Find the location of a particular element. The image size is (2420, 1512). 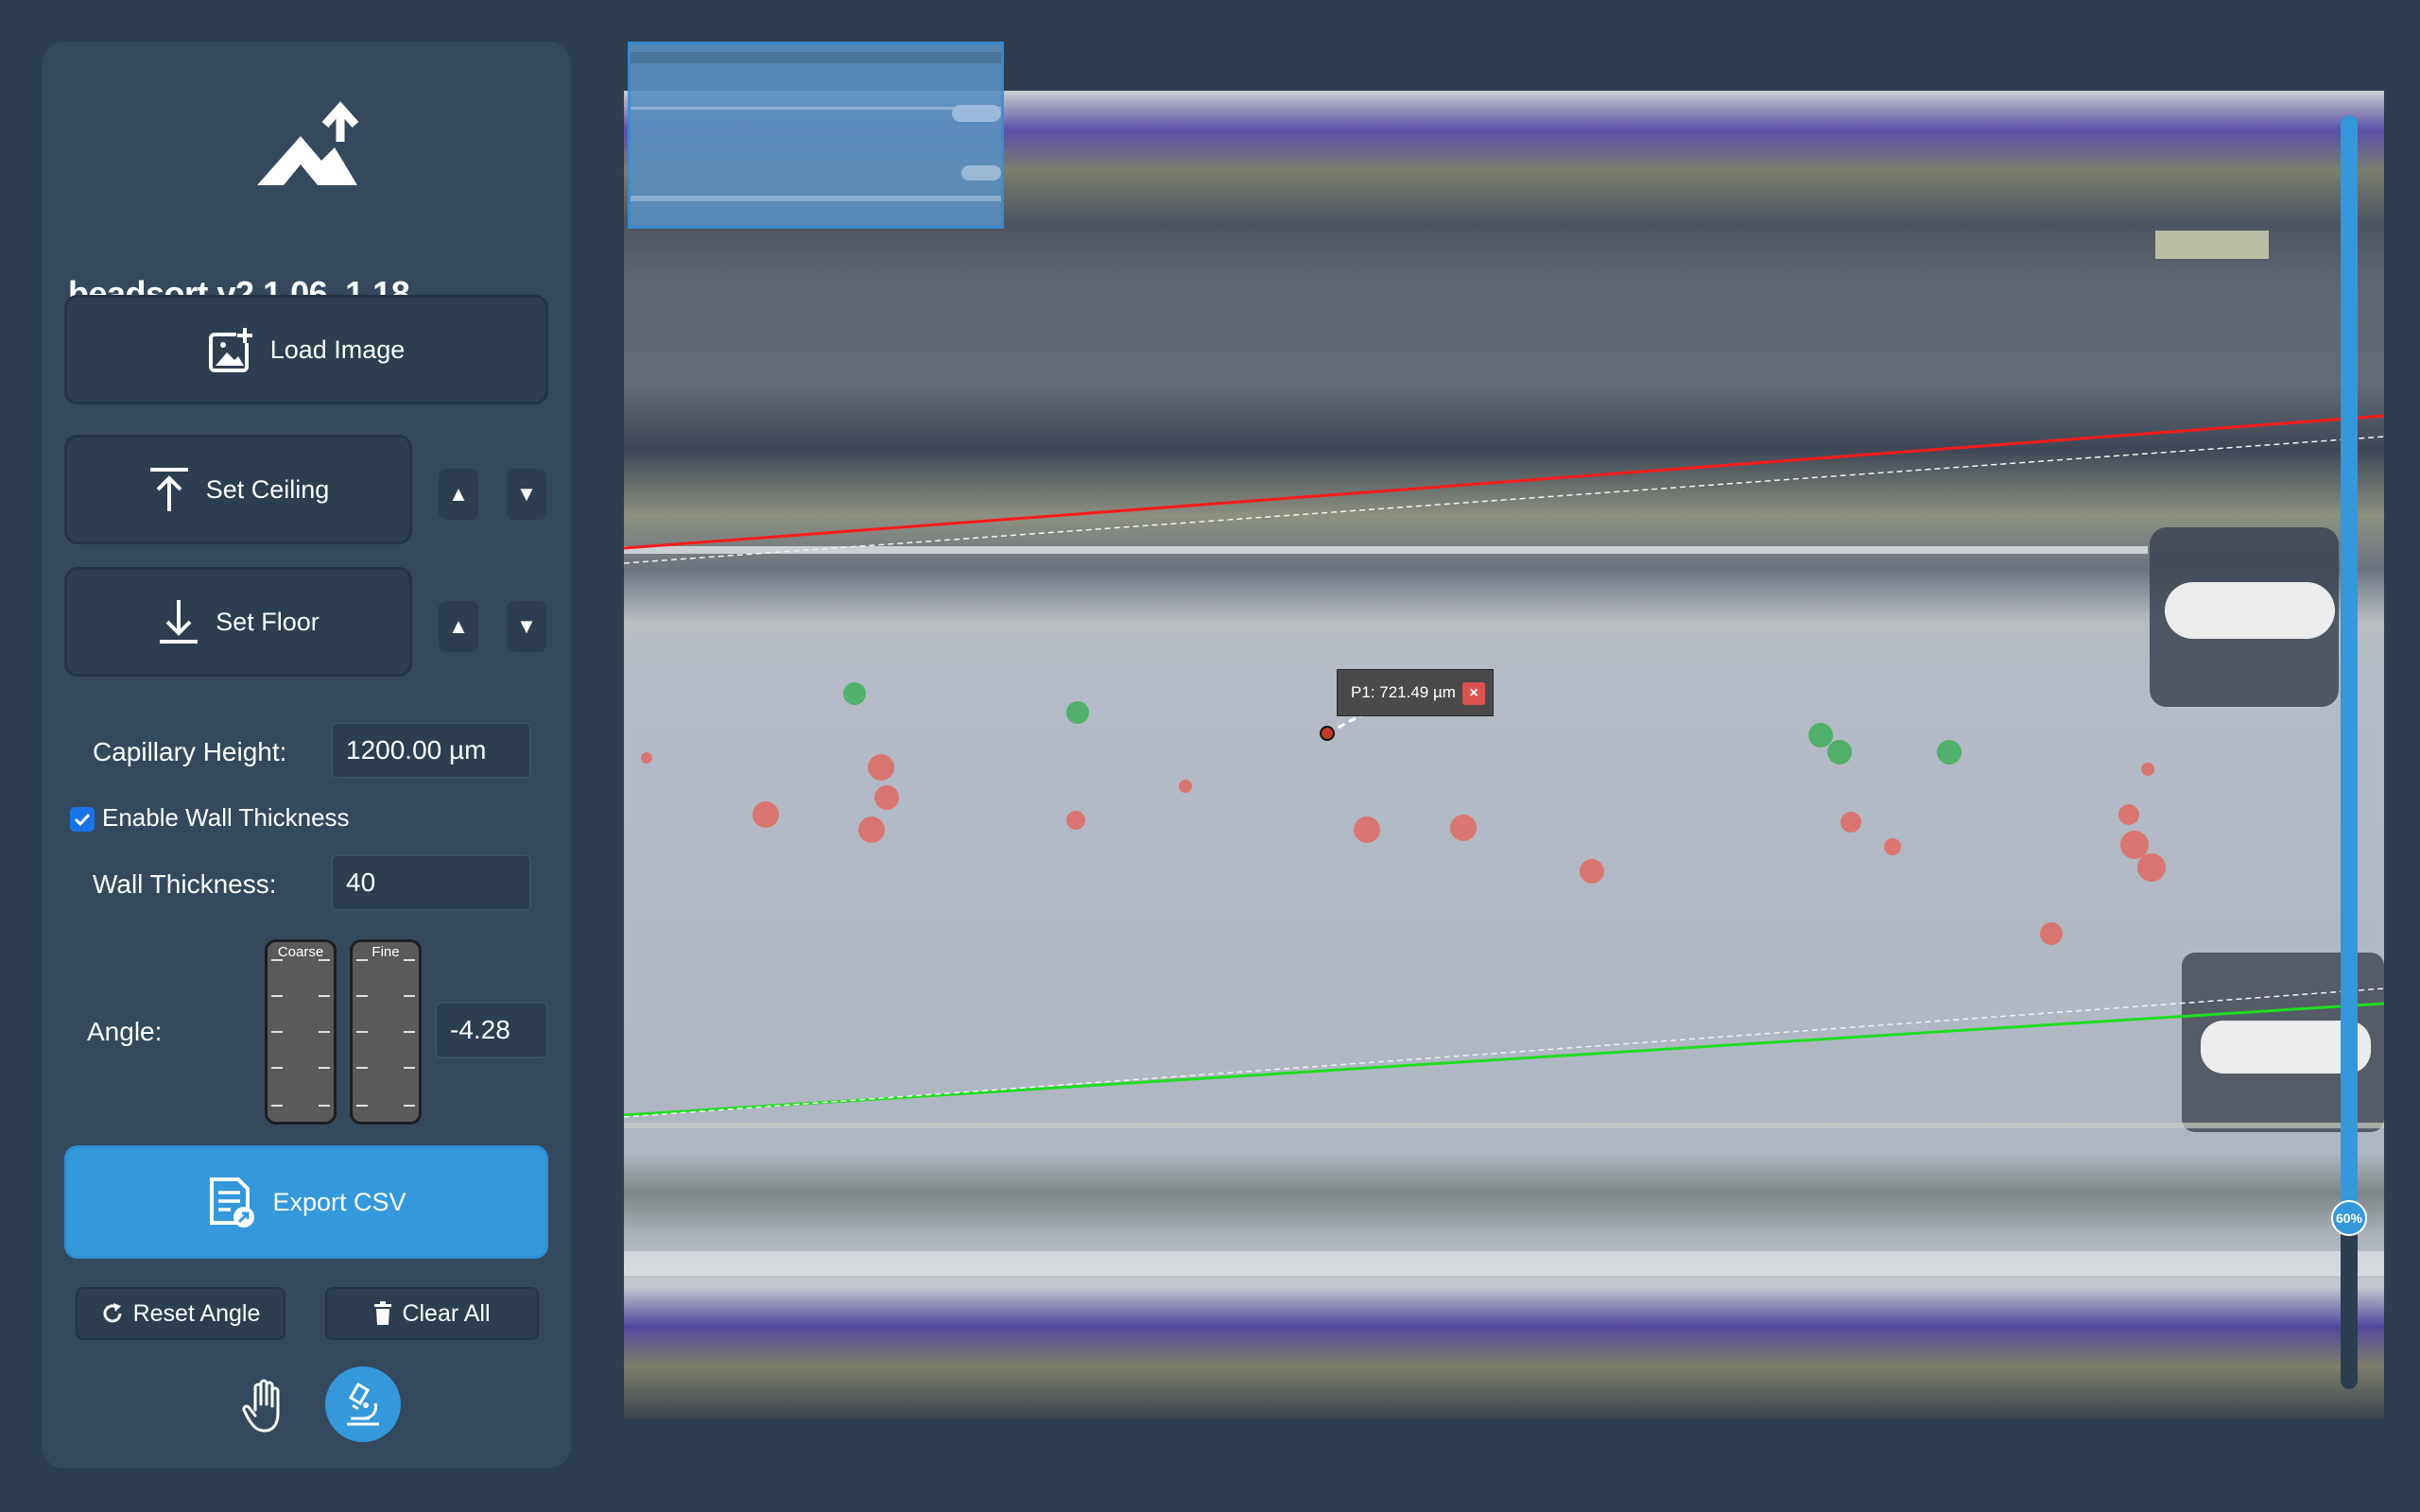

measurement-tooltip: P1: 721.49 µm × is located at coordinates (1416, 692).